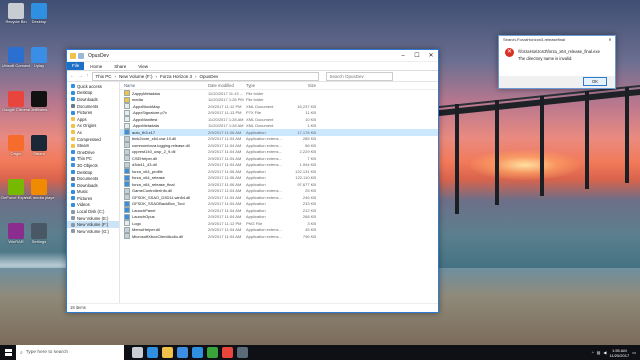 This screenshot has height=360, width=640. Describe the element at coordinates (403, 55) in the screenshot. I see `minimize-button: –` at that location.